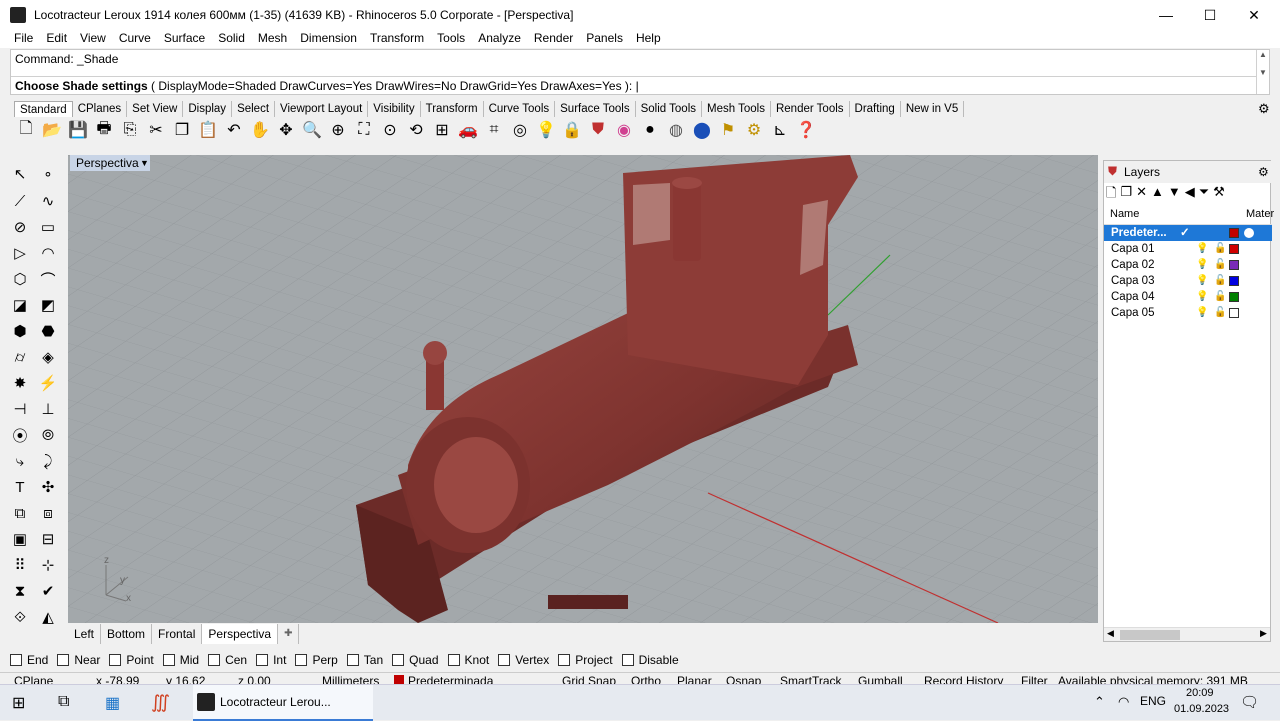 The width and height of the screenshot is (1280, 721). Describe the element at coordinates (20, 565) in the screenshot. I see `grid-array-icon: ⠿` at that location.